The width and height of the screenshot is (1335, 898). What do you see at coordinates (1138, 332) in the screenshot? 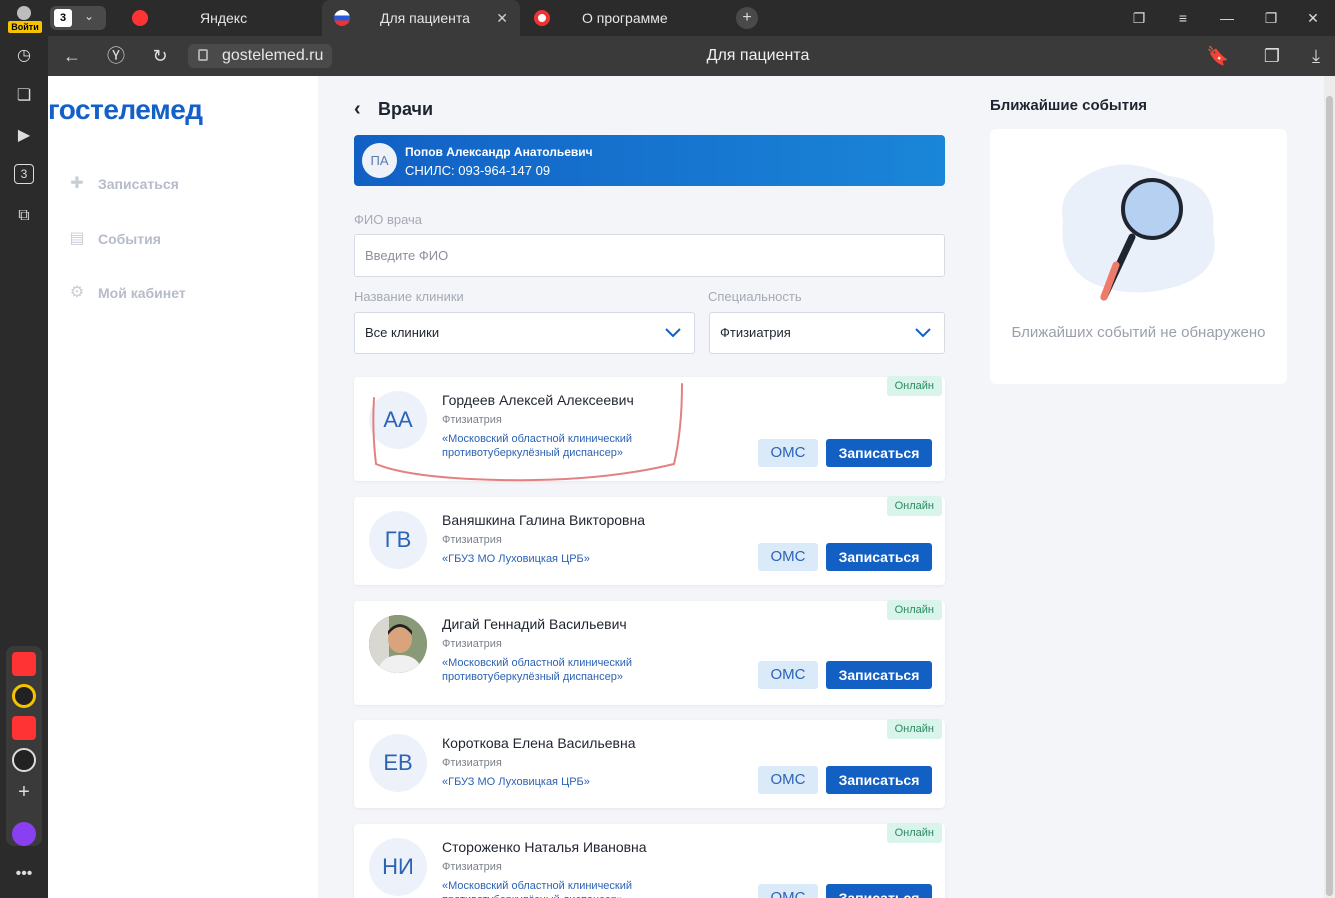
I see `events-empty-text: Ближайших событий не обнаружено` at bounding box center [1138, 332].